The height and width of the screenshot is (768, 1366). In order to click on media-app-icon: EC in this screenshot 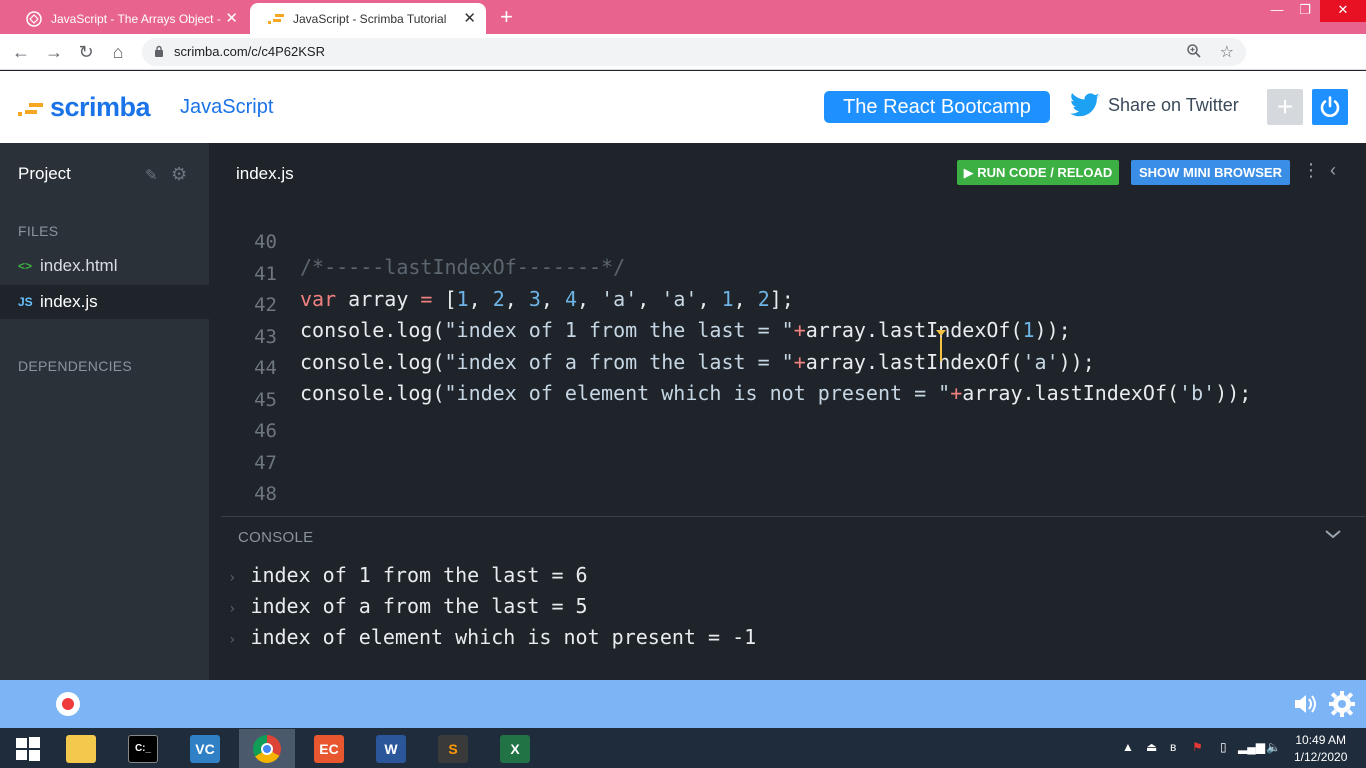, I will do `click(329, 748)`.